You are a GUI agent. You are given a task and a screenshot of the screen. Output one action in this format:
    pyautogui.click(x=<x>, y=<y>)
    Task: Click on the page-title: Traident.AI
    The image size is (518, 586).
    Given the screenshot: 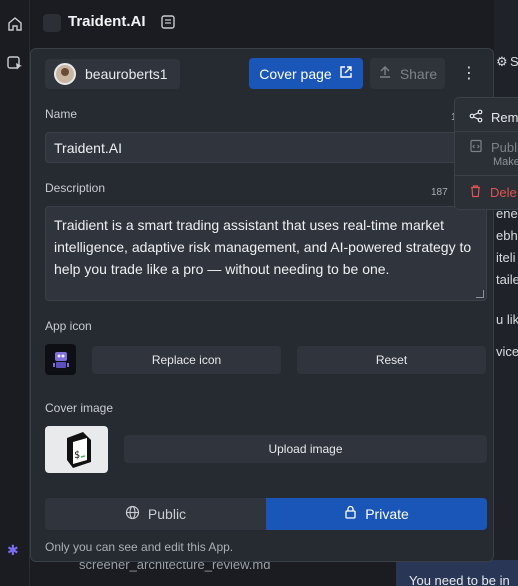 What is the action you would take?
    pyautogui.click(x=107, y=21)
    